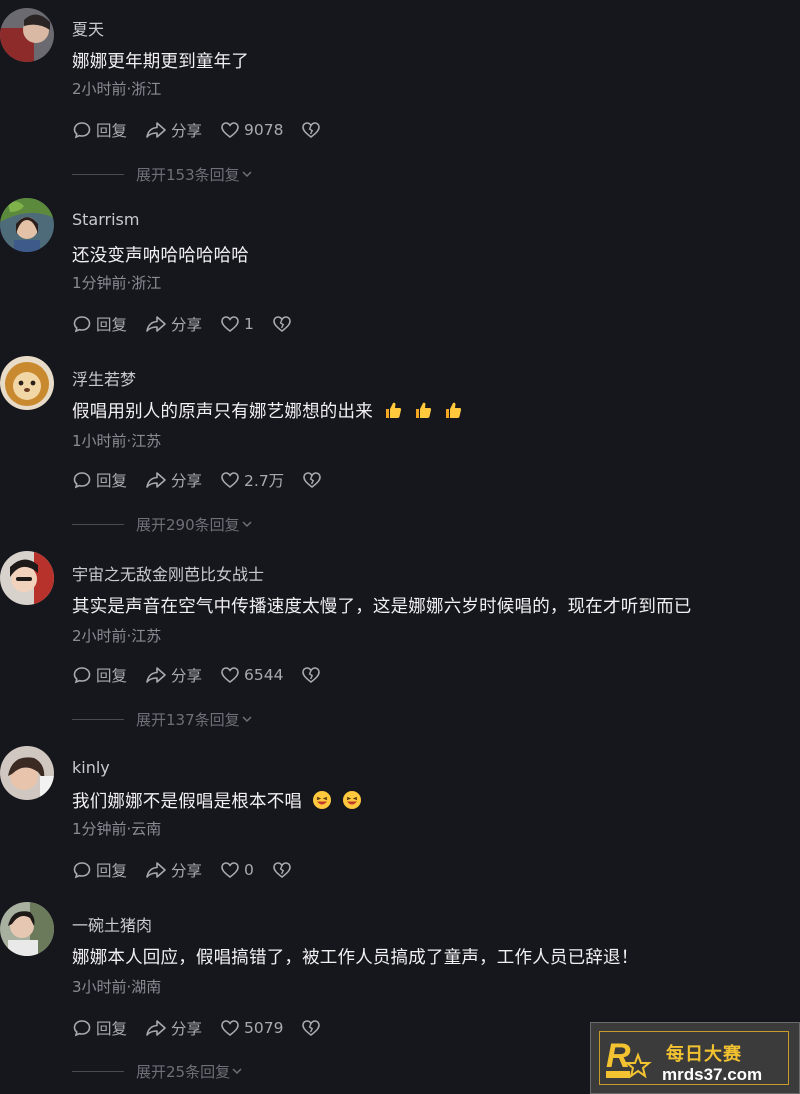  Describe the element at coordinates (163, 174) in the screenshot. I see `expand-replies: 展开153条回复` at that location.